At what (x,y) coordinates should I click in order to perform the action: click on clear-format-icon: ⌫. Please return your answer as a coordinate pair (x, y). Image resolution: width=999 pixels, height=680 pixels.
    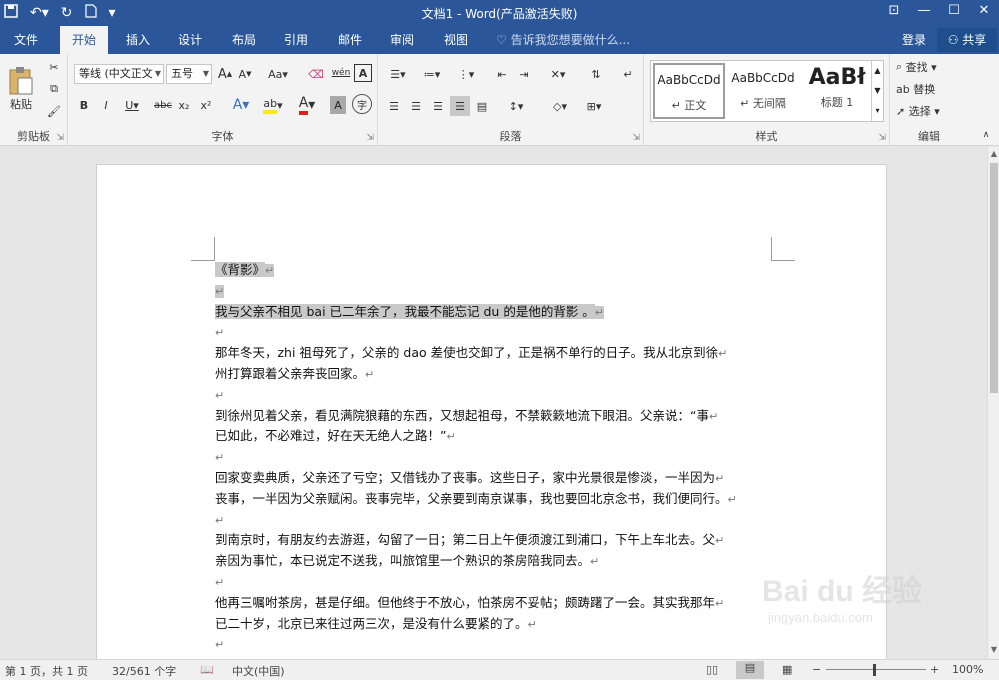
    Looking at the image, I should click on (316, 74).